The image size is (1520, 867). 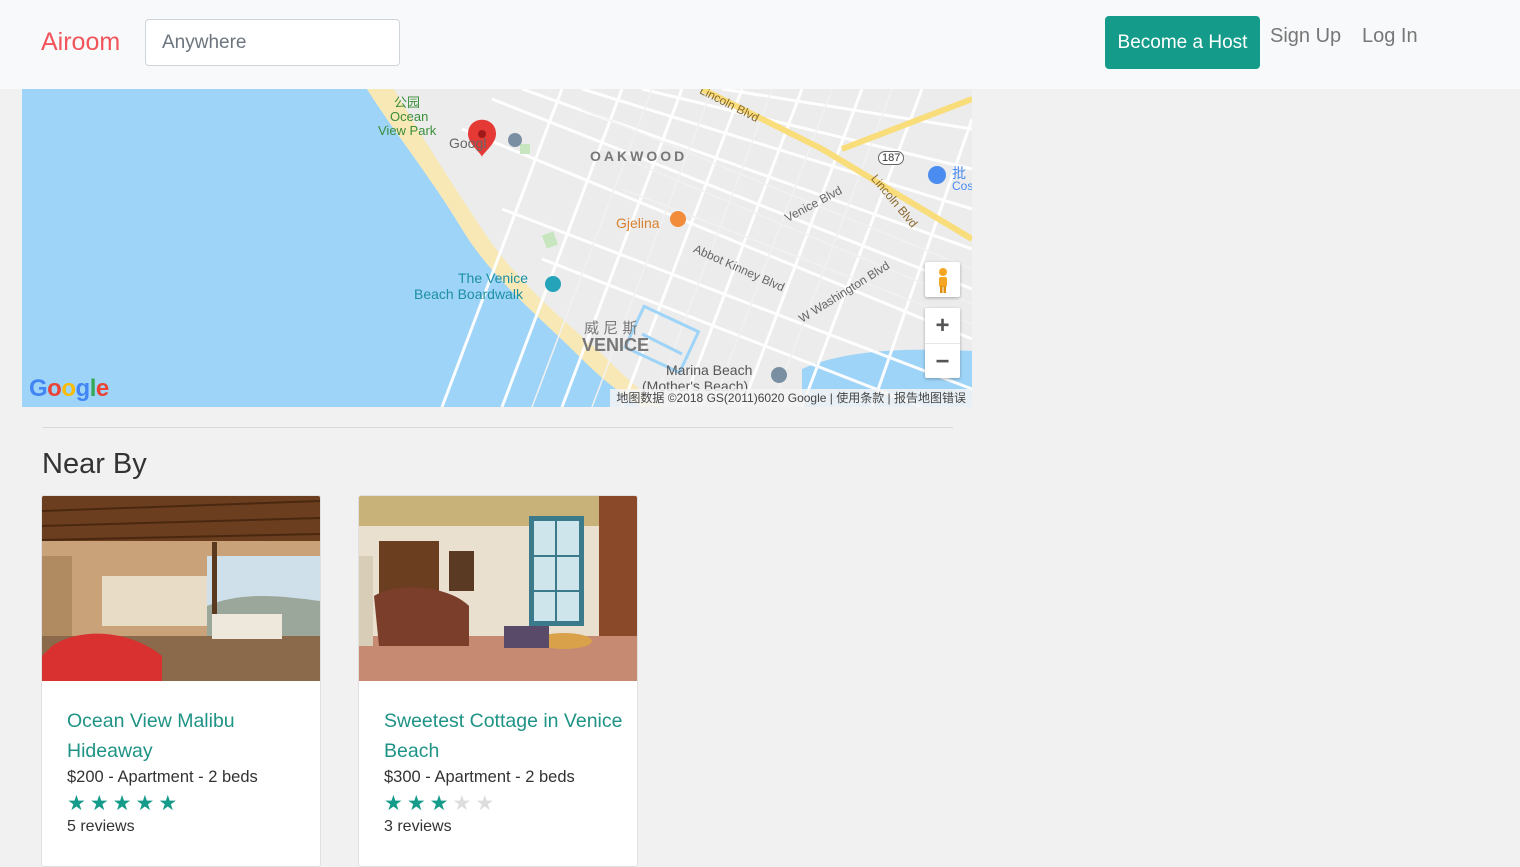 What do you see at coordinates (497, 427) in the screenshot?
I see `divider` at bounding box center [497, 427].